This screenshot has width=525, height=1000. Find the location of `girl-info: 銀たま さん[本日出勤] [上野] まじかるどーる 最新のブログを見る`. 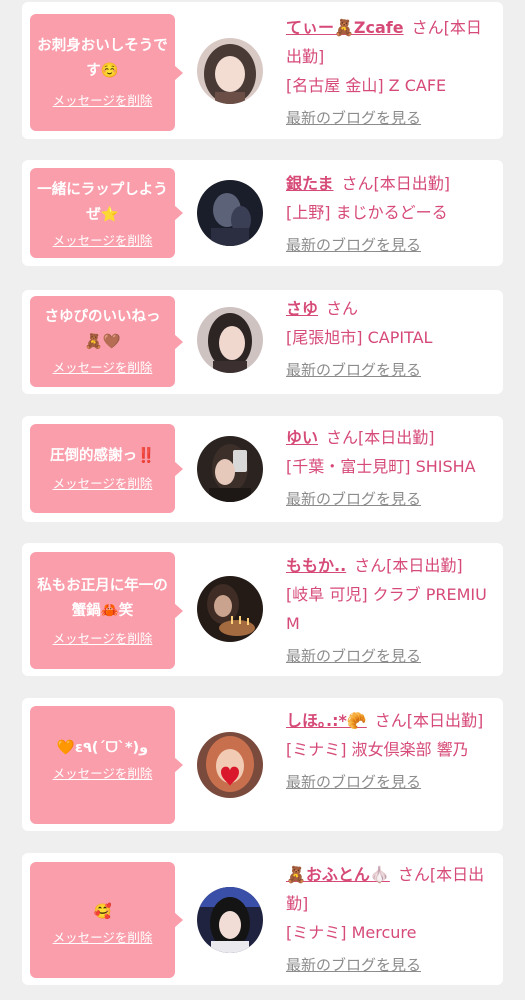

girl-info: 銀たま さん[本日出勤] [上野] まじかるどーる 最新のブログを見る is located at coordinates (391, 214).